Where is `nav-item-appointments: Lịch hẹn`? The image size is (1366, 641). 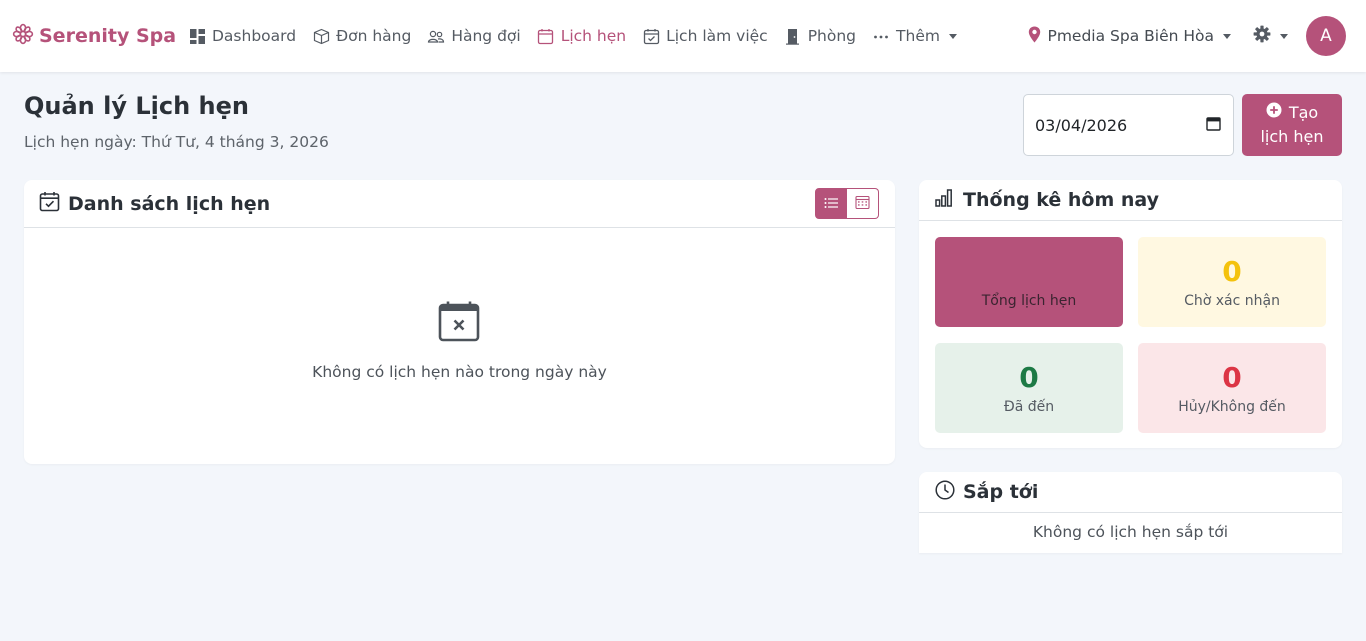 nav-item-appointments: Lịch hẹn is located at coordinates (581, 36).